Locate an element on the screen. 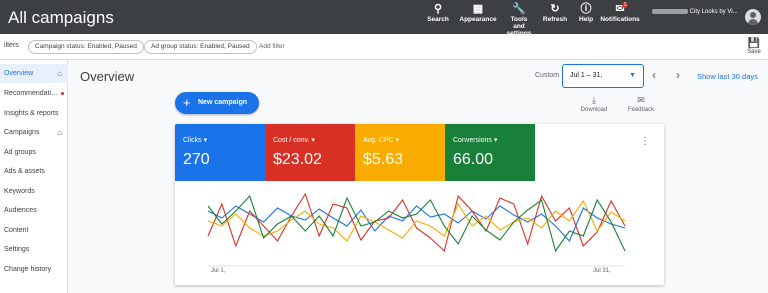 Image resolution: width=768 pixels, height=293 pixels. date-range-select: Jul 1 – 31, ▼ is located at coordinates (603, 76).